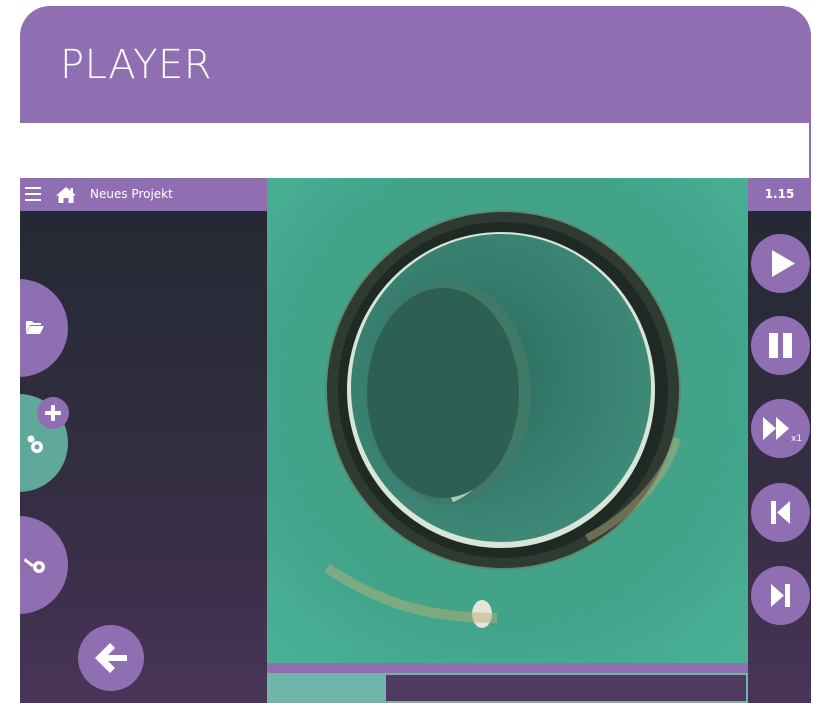  Describe the element at coordinates (779, 194) in the screenshot. I see `version-label: 1.15` at that location.